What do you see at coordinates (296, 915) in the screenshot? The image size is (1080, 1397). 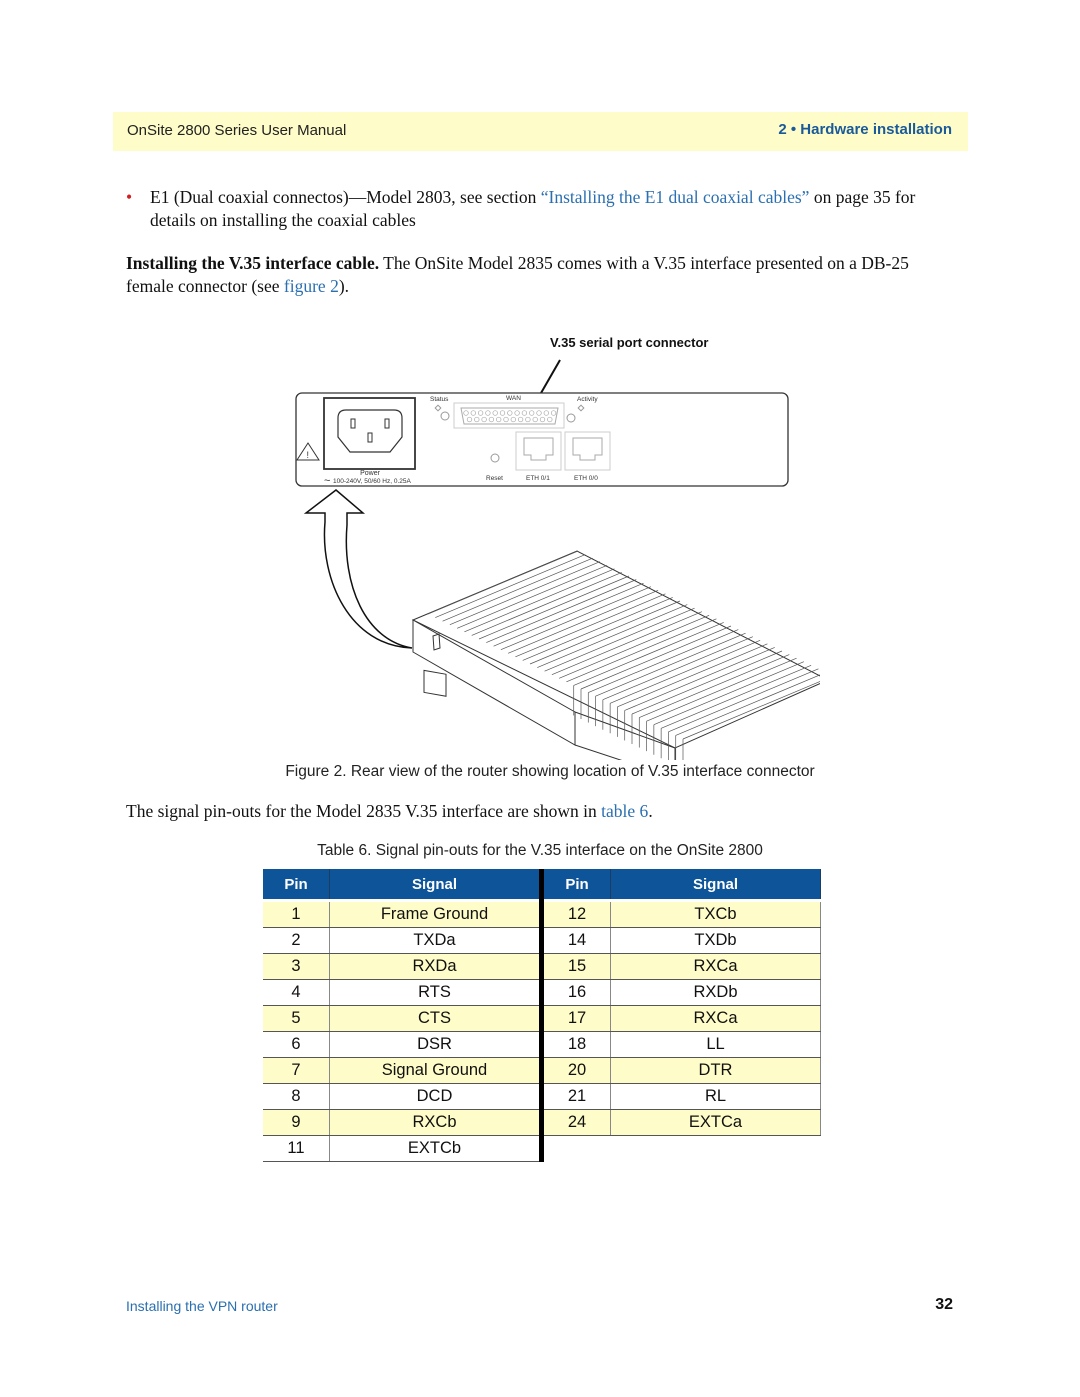 I see `pin-cell: 1` at bounding box center [296, 915].